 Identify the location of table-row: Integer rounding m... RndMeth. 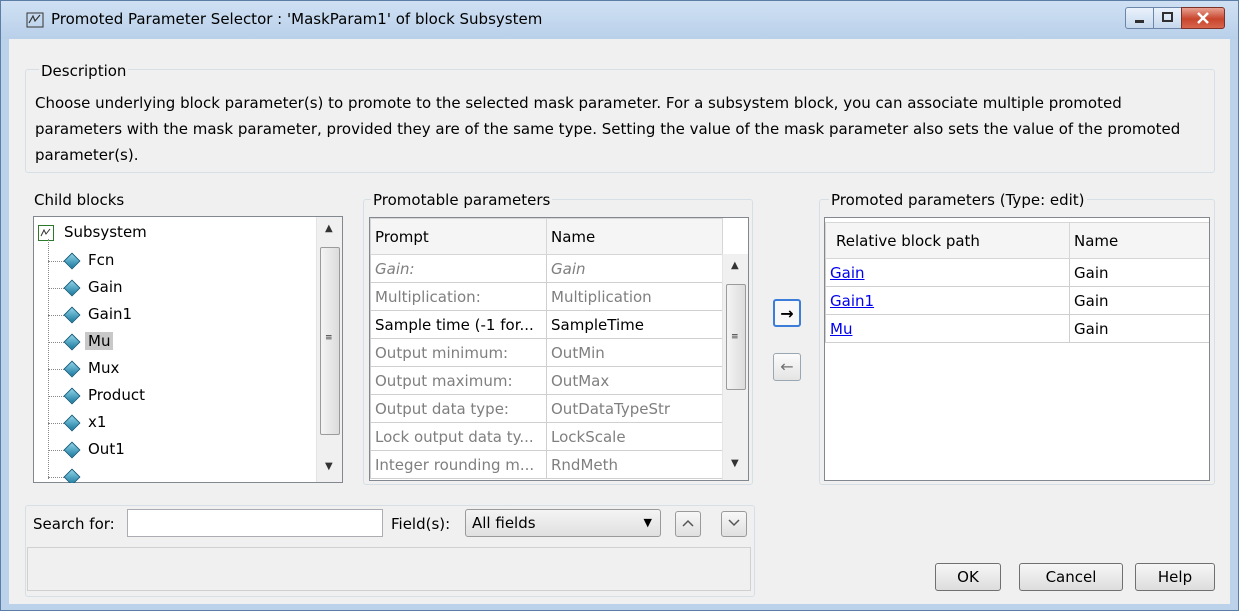
(546, 464).